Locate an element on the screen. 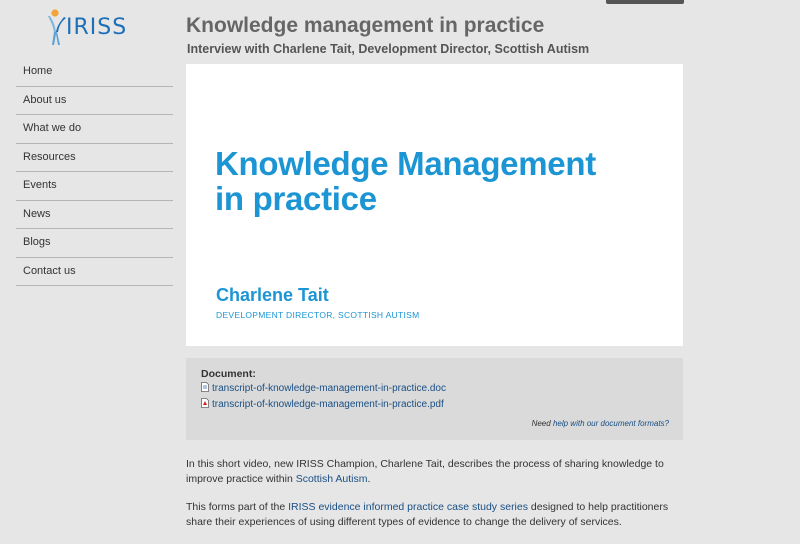 The width and height of the screenshot is (800, 544). doc-file-icon is located at coordinates (205, 387).